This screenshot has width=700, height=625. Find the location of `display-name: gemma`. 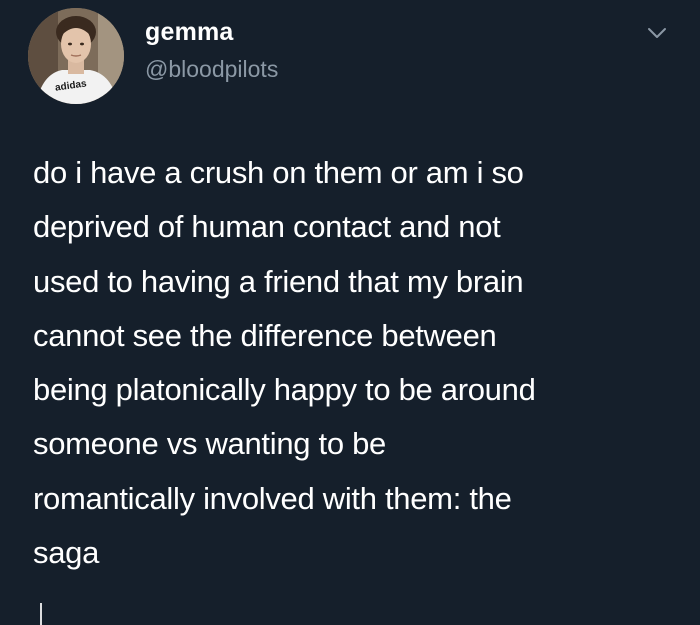

display-name: gemma is located at coordinates (189, 32).